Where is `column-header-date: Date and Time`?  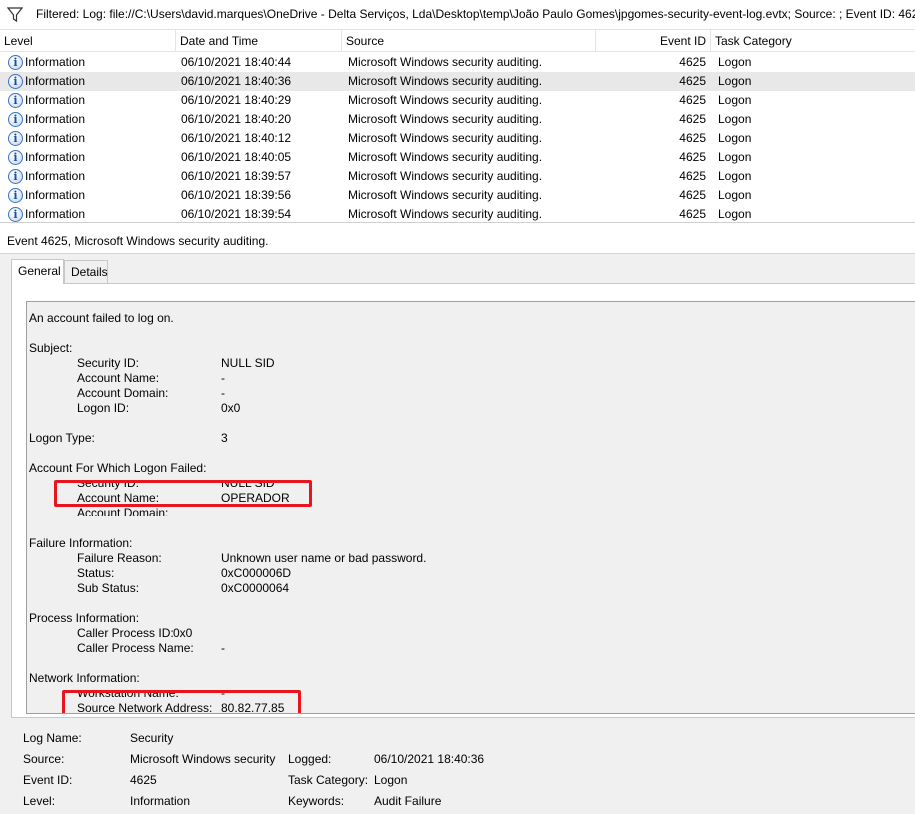
column-header-date: Date and Time is located at coordinates (259, 41).